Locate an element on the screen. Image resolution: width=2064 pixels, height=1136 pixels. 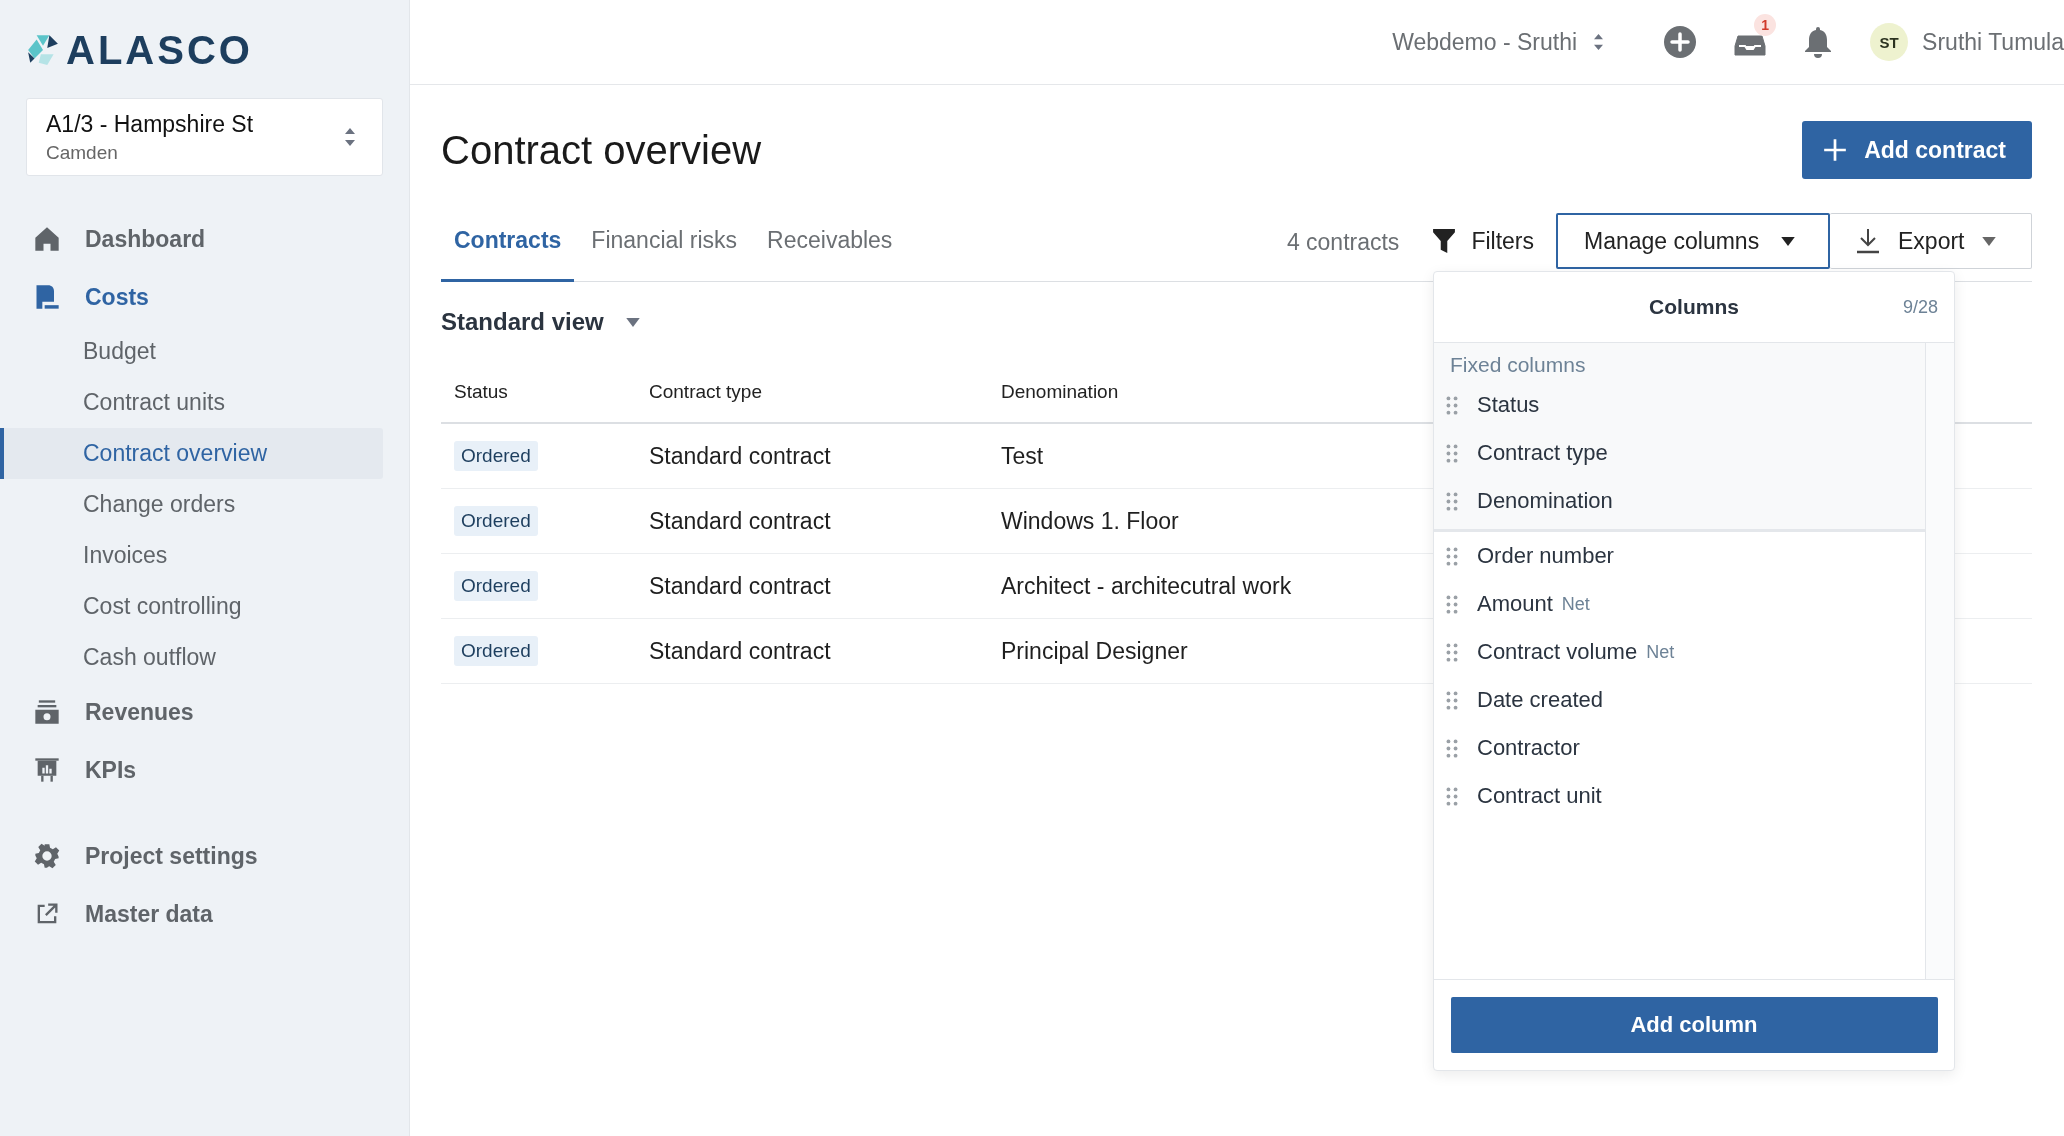
column-header: Contract type is located at coordinates (705, 392).